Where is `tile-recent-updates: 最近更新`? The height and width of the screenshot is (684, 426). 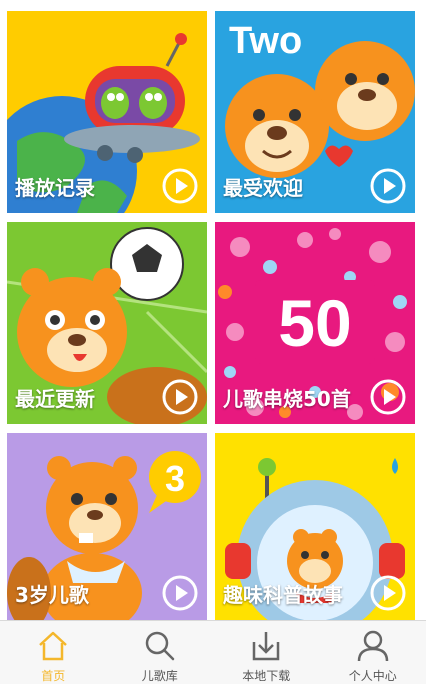 tile-recent-updates: 最近更新 is located at coordinates (107, 323).